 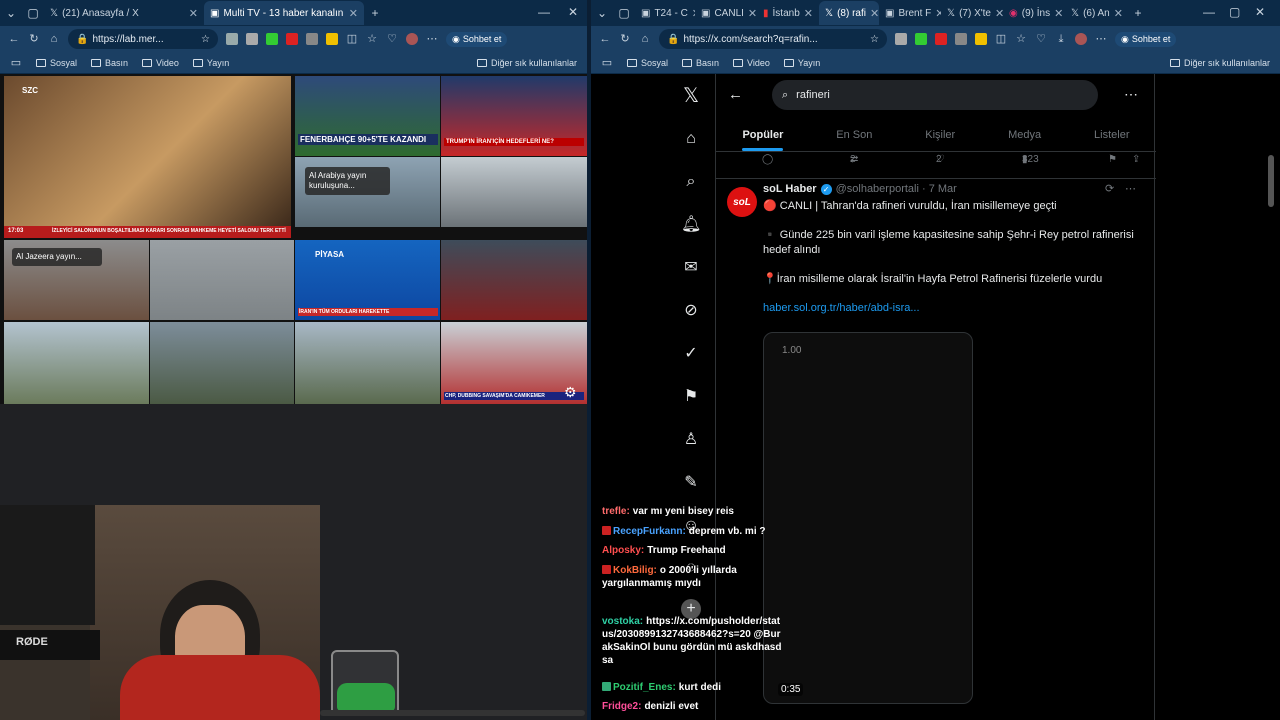 What do you see at coordinates (742, 202) in the screenshot?
I see `tweet-avatar: soL` at bounding box center [742, 202].